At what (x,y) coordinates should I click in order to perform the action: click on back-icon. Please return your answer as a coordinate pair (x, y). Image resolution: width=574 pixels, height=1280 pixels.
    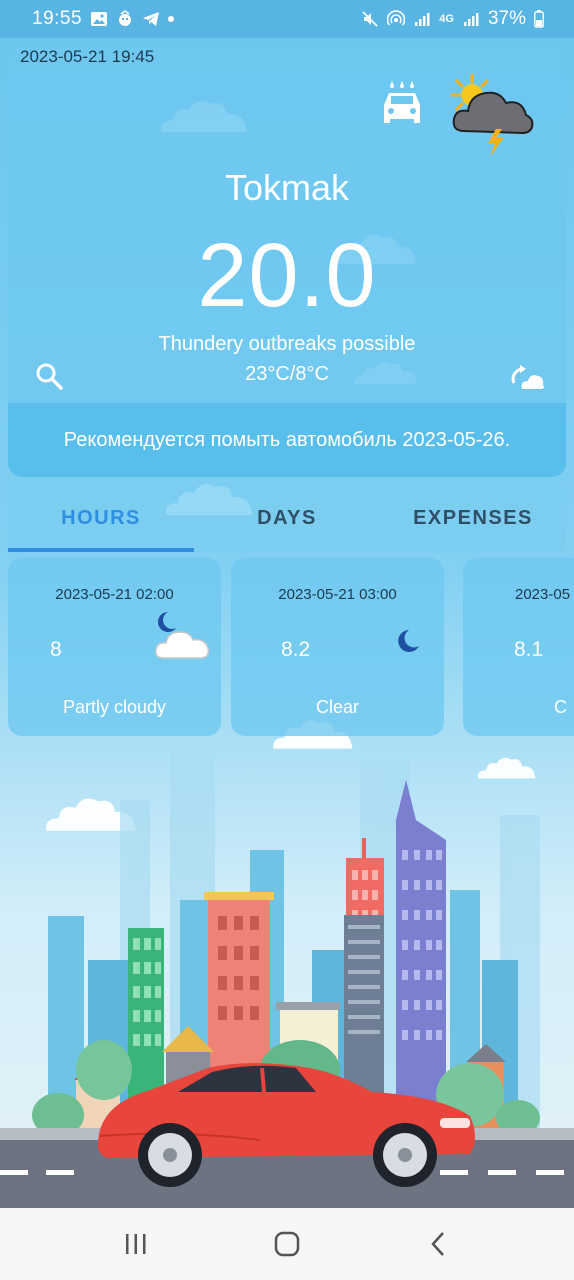
    Looking at the image, I should click on (438, 1244).